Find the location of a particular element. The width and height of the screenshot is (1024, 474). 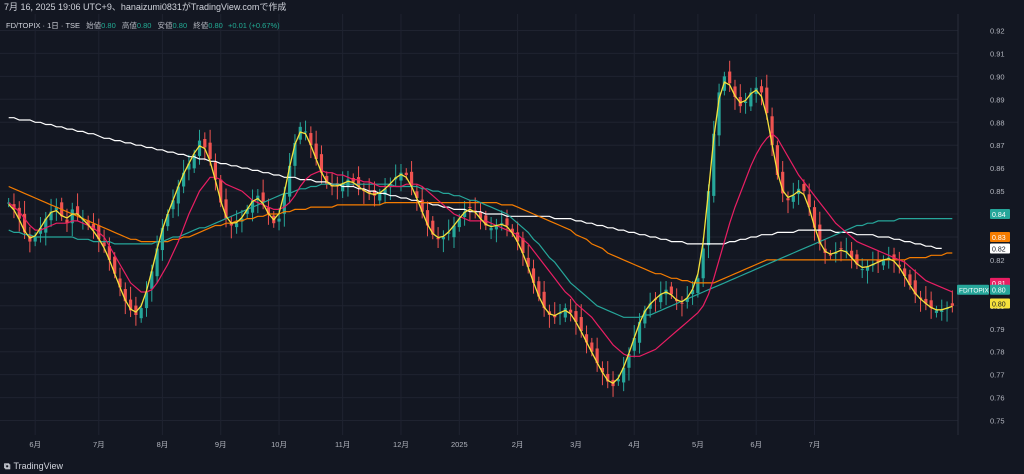

high-value: 0.80 is located at coordinates (144, 25).